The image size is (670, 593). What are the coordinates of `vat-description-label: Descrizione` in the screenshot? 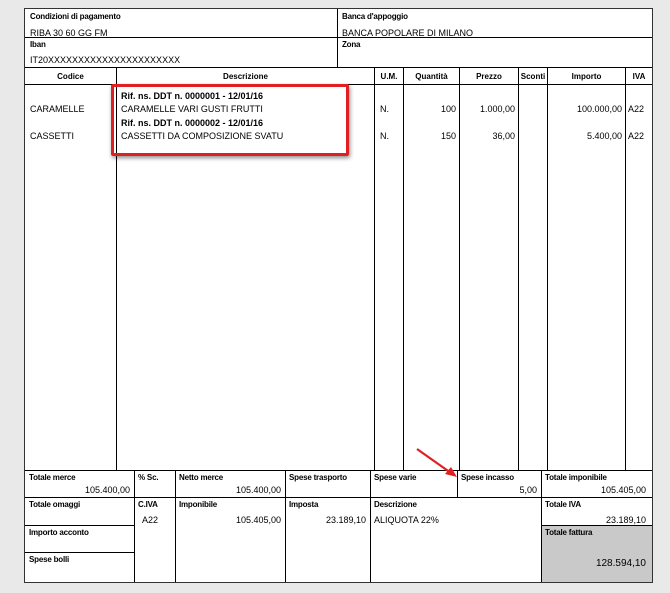 It's located at (395, 504).